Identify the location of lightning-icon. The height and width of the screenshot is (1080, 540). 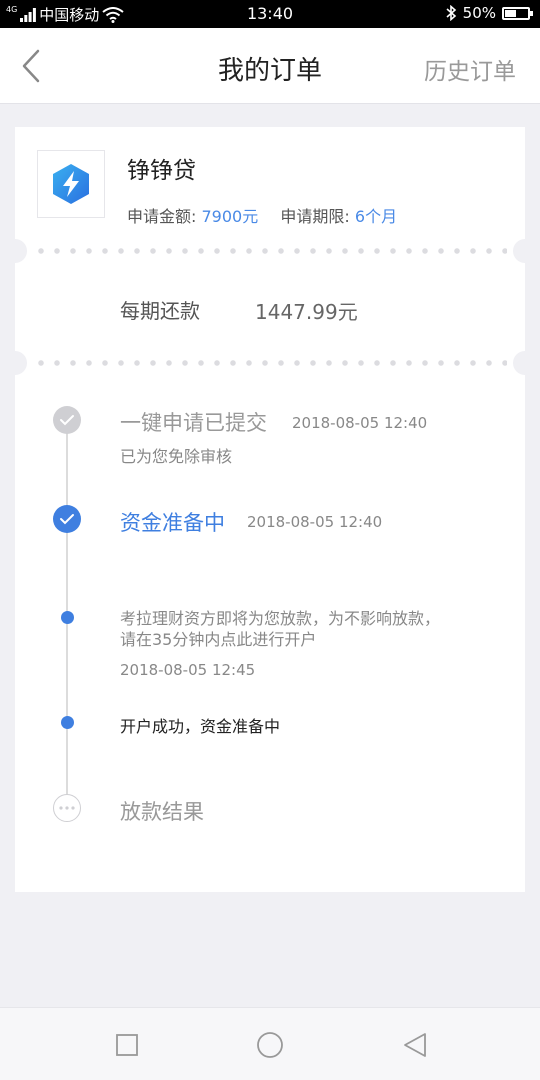
(71, 184).